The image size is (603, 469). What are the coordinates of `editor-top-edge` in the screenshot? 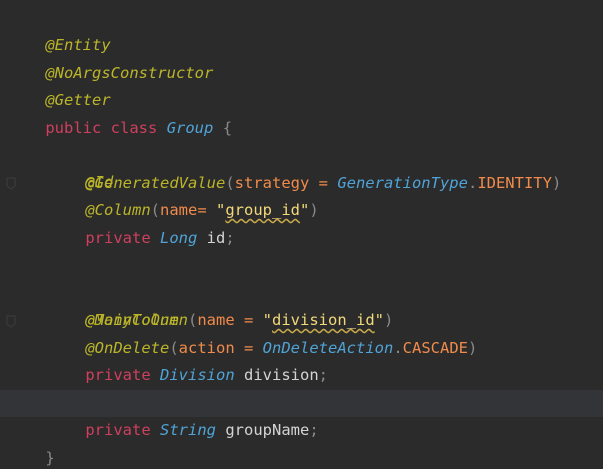 It's located at (301, 2).